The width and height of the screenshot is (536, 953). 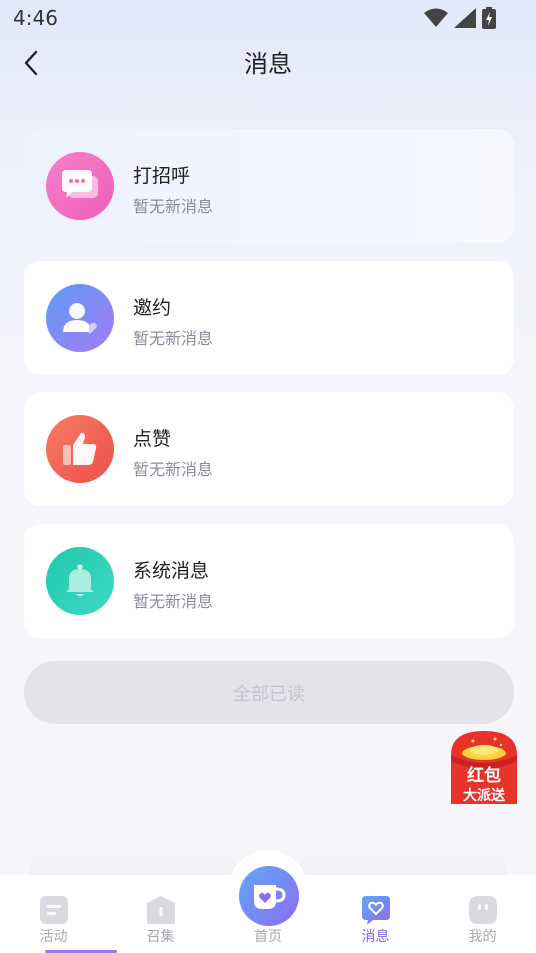 I want to click on message-title: 邀约, so click(x=152, y=308).